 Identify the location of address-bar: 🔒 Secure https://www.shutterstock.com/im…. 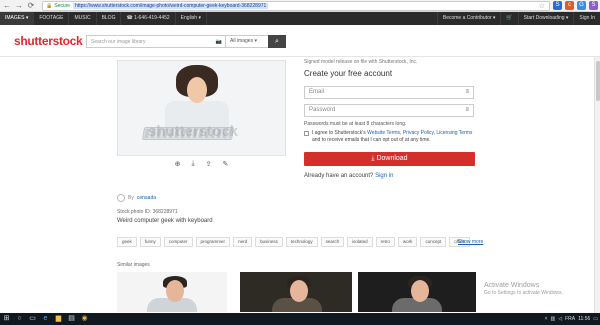
(296, 6).